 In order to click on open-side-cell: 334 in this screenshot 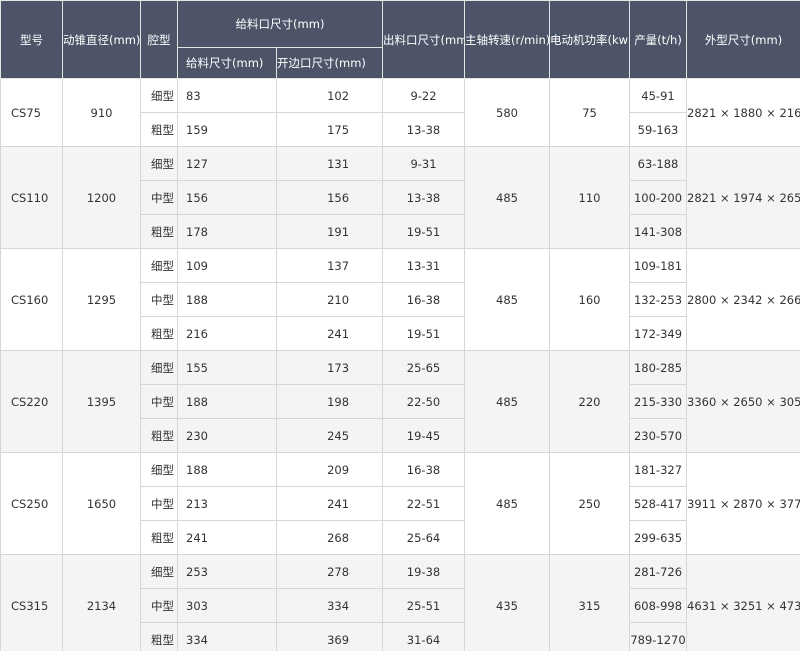, I will do `click(329, 605)`.